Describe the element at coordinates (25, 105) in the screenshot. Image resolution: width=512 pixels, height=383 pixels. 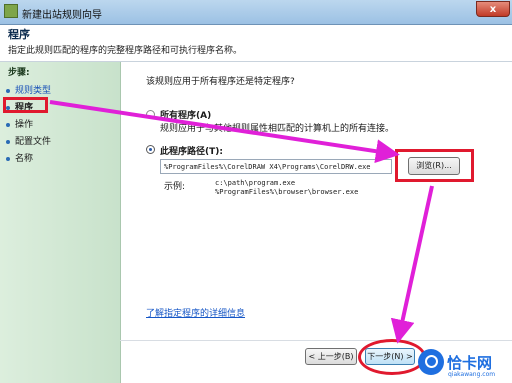
I see `highlight-box-program-step` at that location.